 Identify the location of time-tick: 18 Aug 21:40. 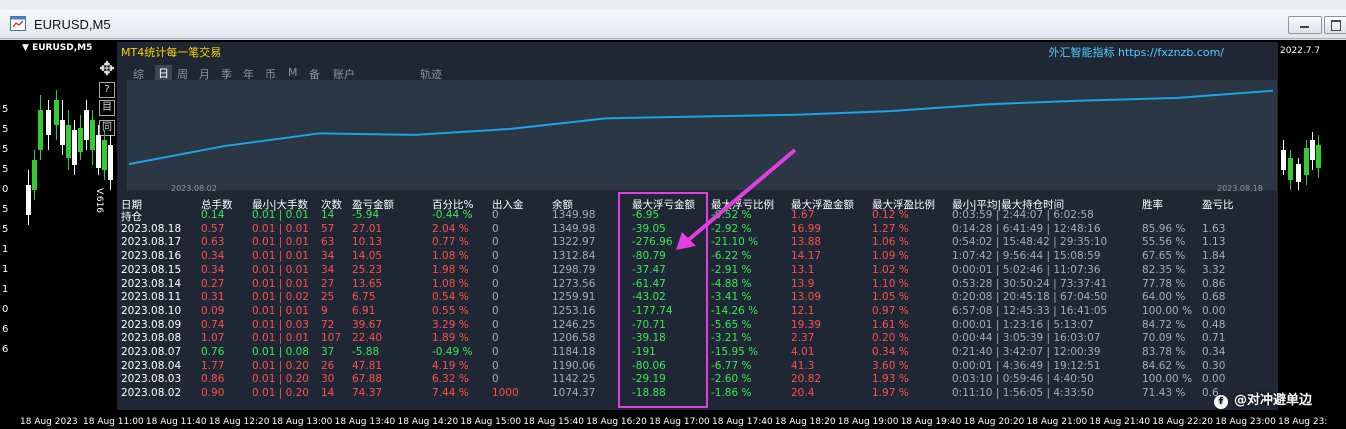
(1120, 422).